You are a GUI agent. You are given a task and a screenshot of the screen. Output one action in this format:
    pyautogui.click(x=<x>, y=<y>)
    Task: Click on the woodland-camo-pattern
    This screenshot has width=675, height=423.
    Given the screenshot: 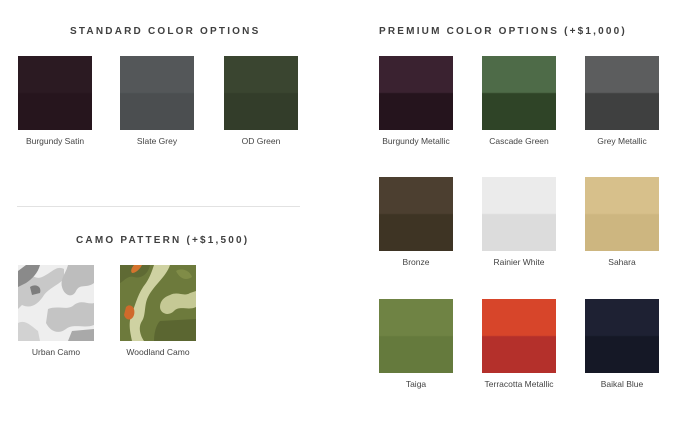 What is the action you would take?
    pyautogui.click(x=158, y=303)
    